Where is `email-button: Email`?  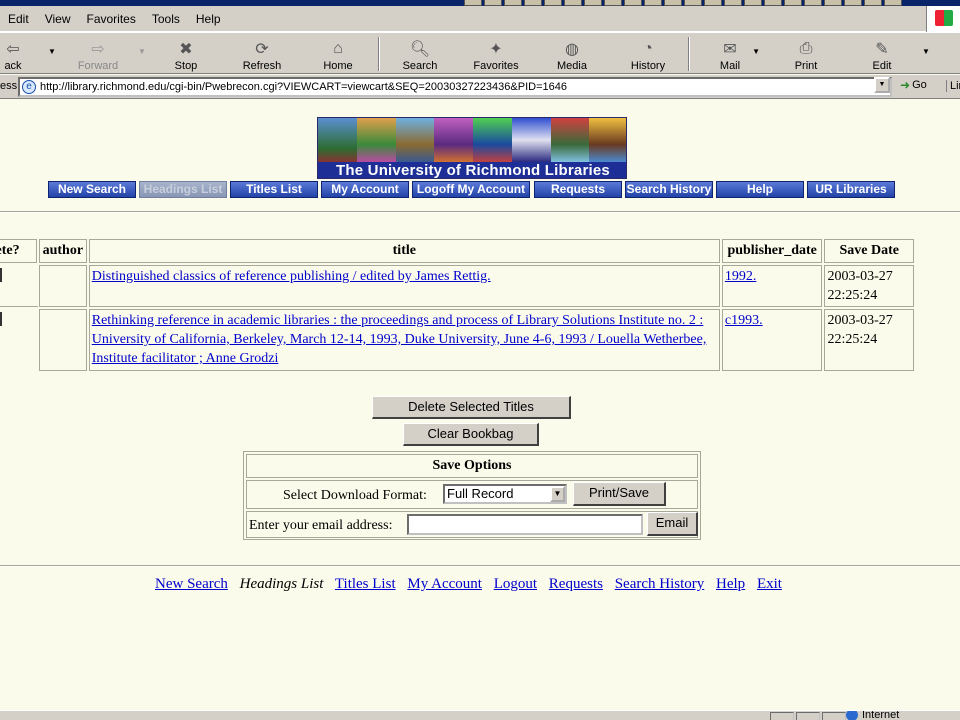 email-button: Email is located at coordinates (672, 524).